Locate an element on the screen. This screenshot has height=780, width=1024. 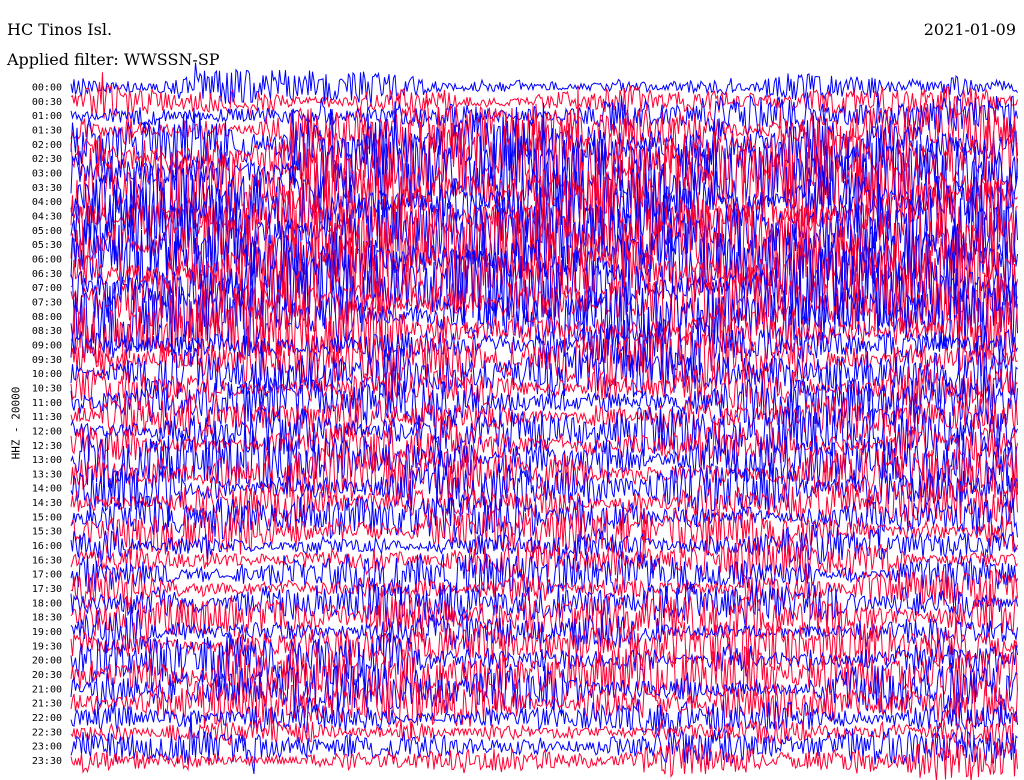
row-time-label: 01:30 is located at coordinates (47, 130).